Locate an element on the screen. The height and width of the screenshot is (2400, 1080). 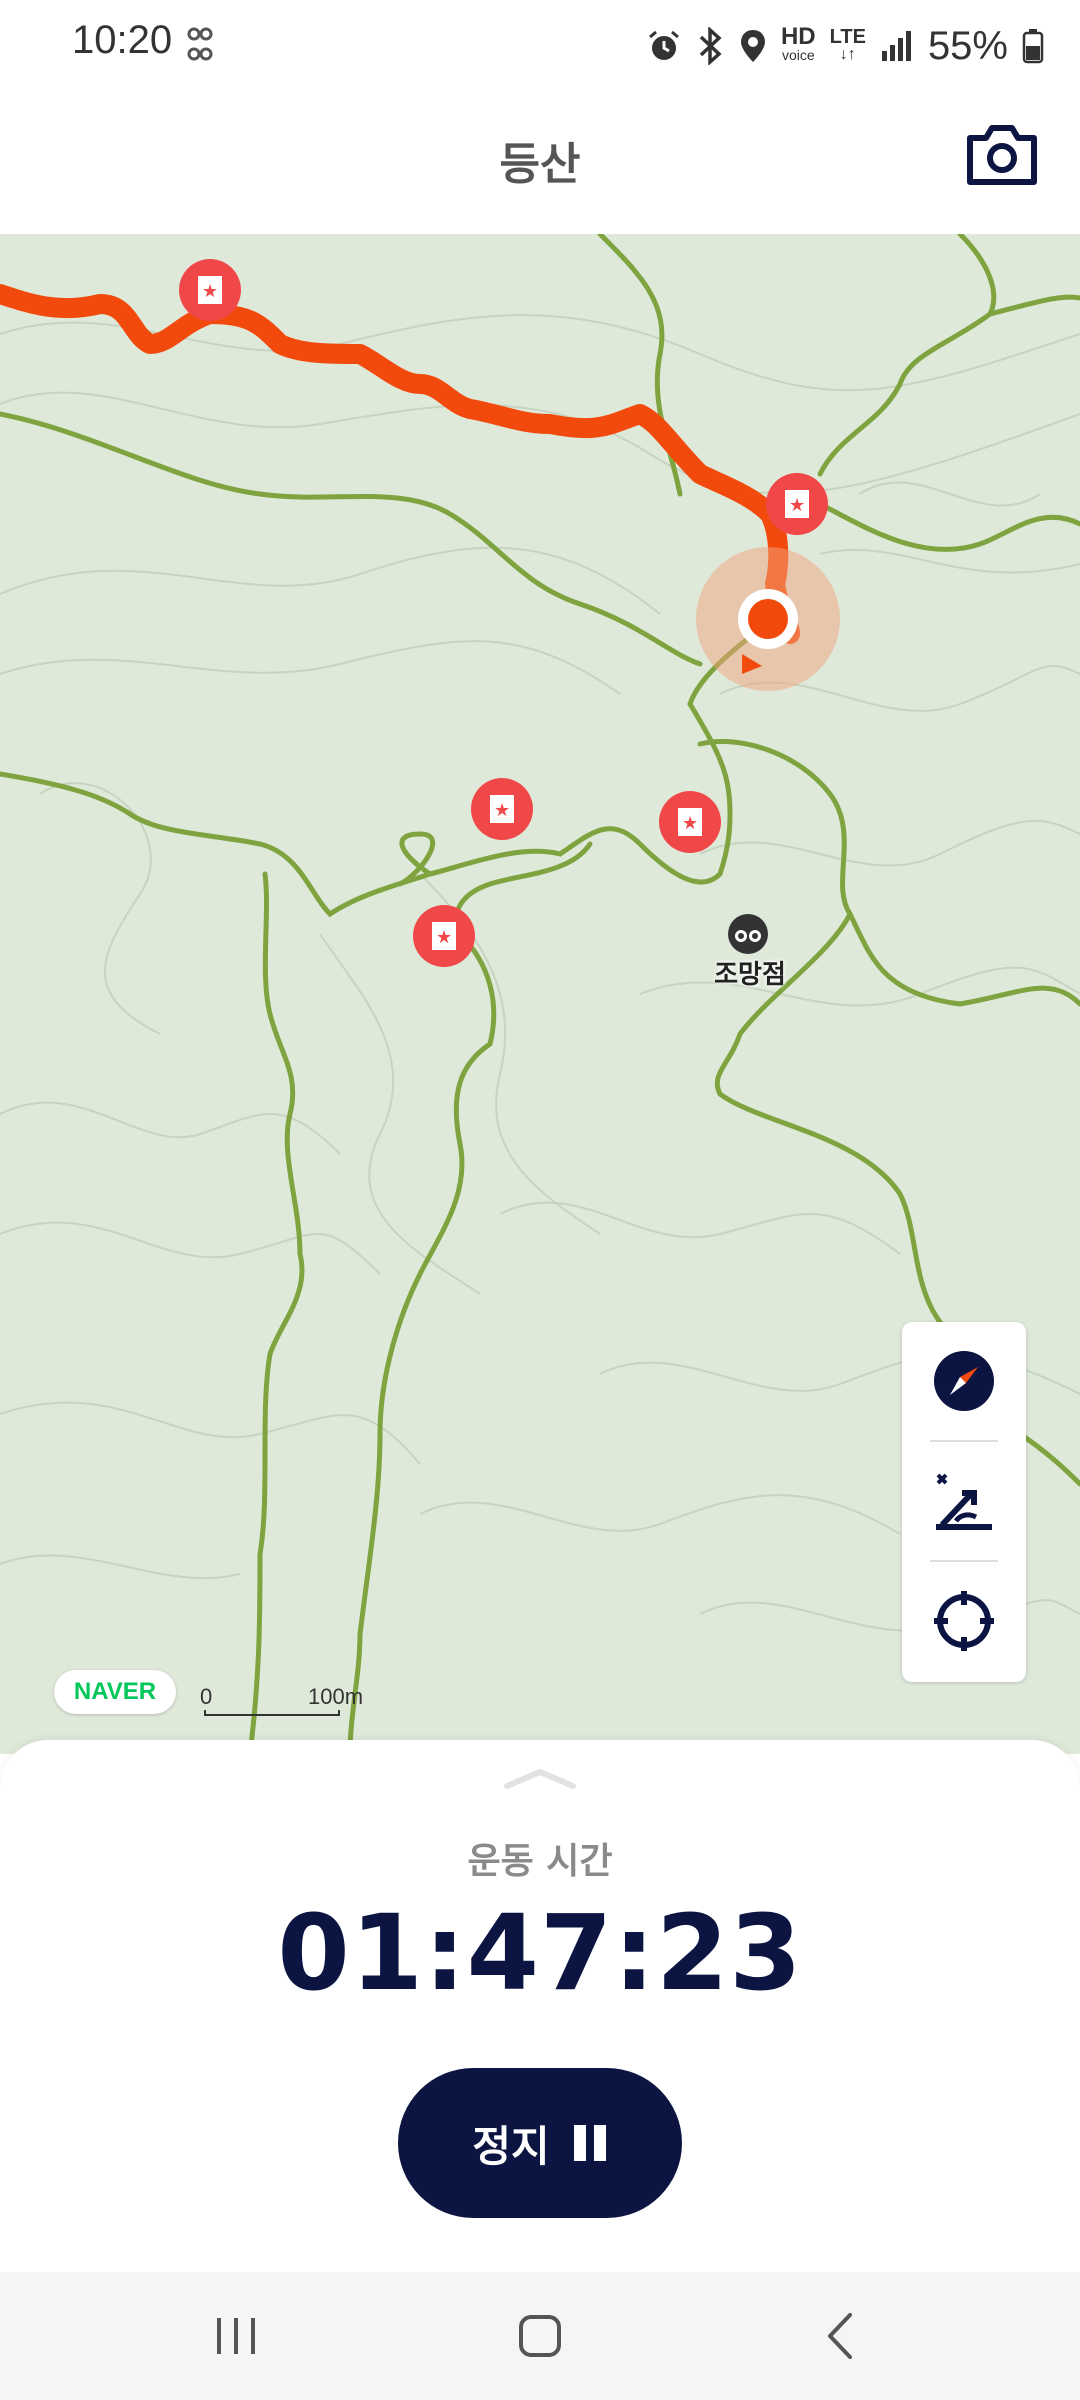
back-button is located at coordinates (840, 2336).